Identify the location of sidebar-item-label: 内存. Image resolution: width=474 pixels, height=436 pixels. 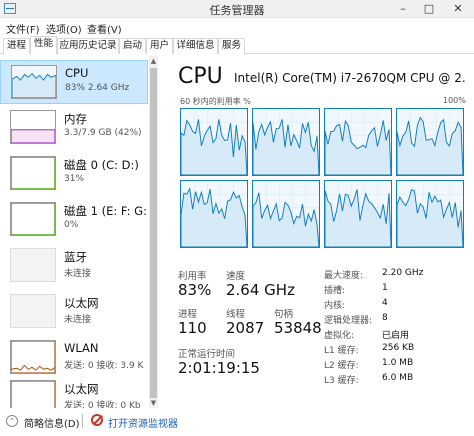
(75, 119).